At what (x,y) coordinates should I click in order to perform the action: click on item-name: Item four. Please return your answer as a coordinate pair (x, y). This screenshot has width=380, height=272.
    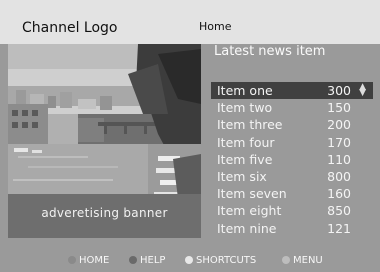
    Looking at the image, I should click on (246, 142).